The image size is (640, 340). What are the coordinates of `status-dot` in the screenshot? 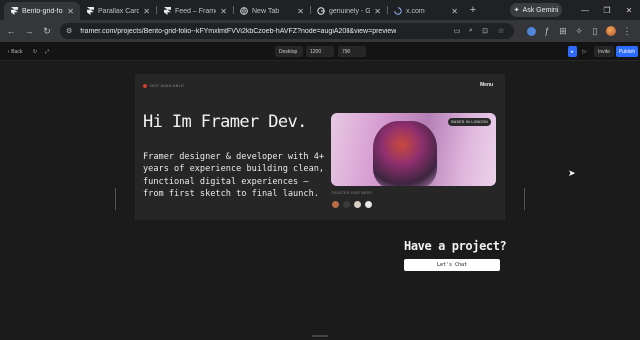 It's located at (145, 86).